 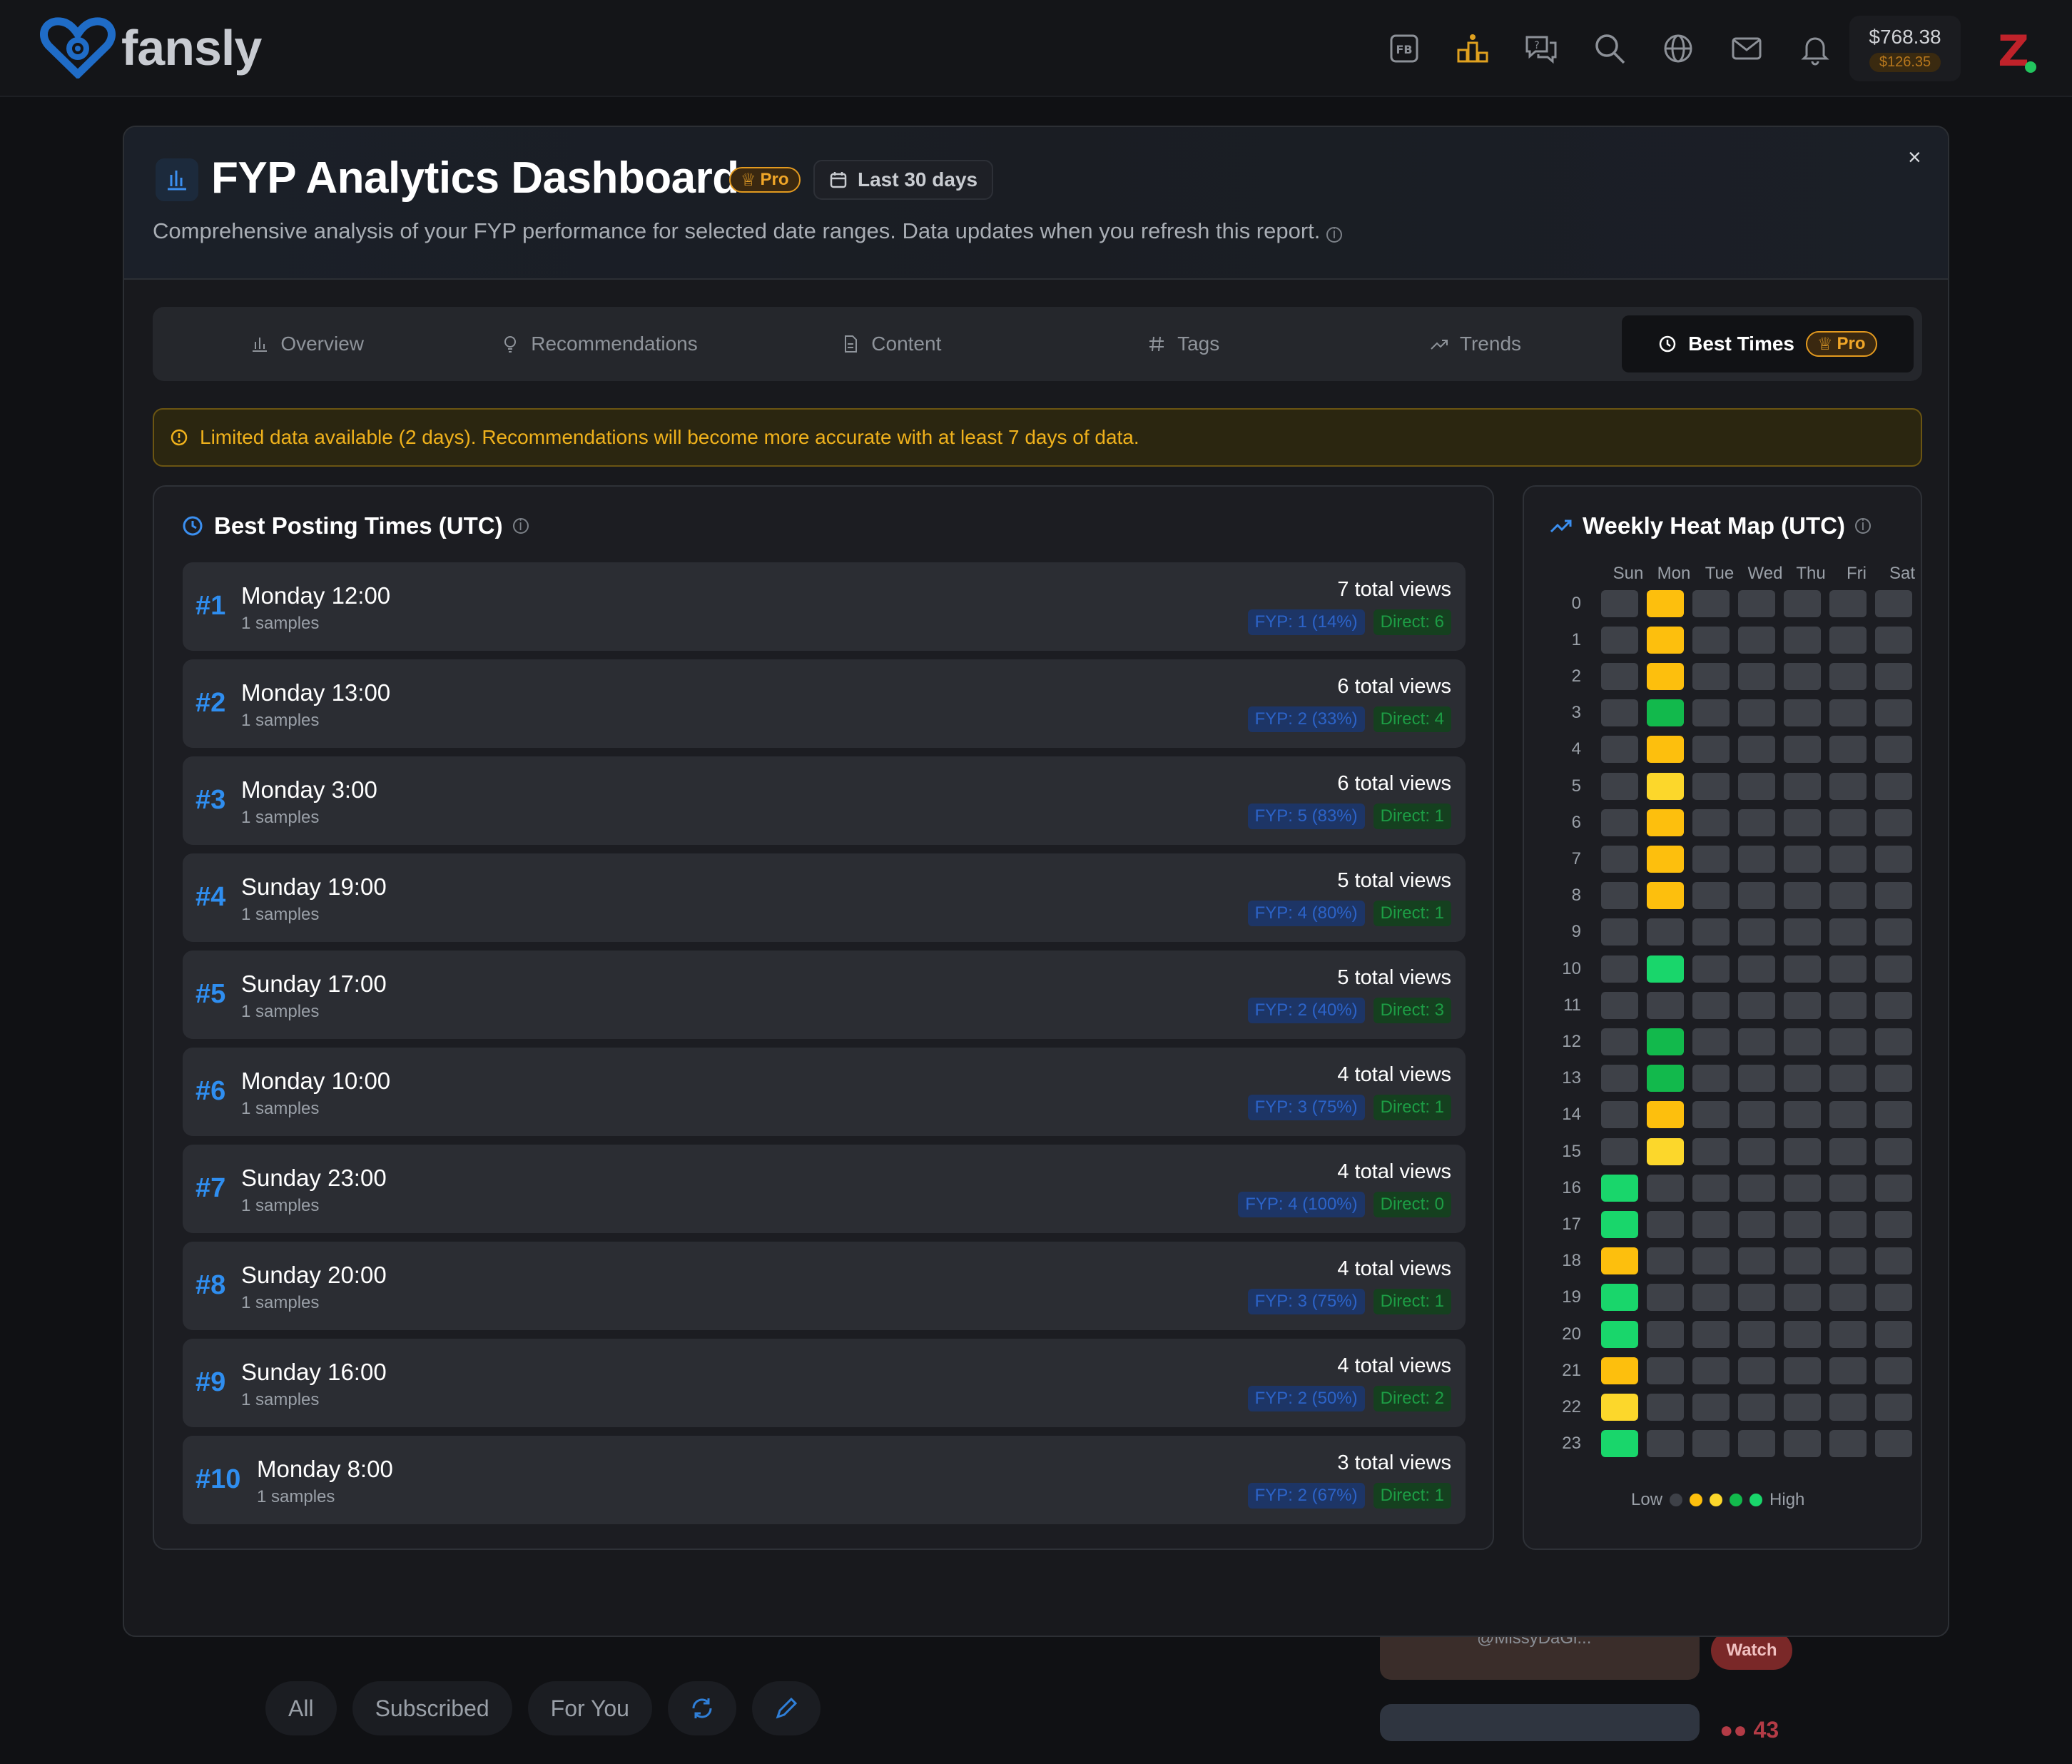 I want to click on filter-for-you: For You, so click(x=589, y=1708).